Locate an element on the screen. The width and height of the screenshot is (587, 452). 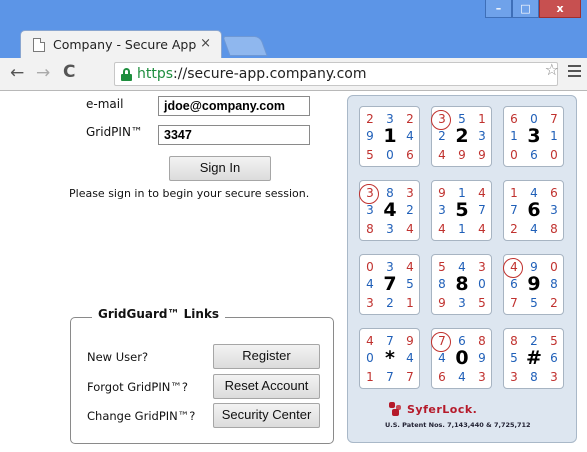
forward-arrow-icon: → is located at coordinates (43, 73).